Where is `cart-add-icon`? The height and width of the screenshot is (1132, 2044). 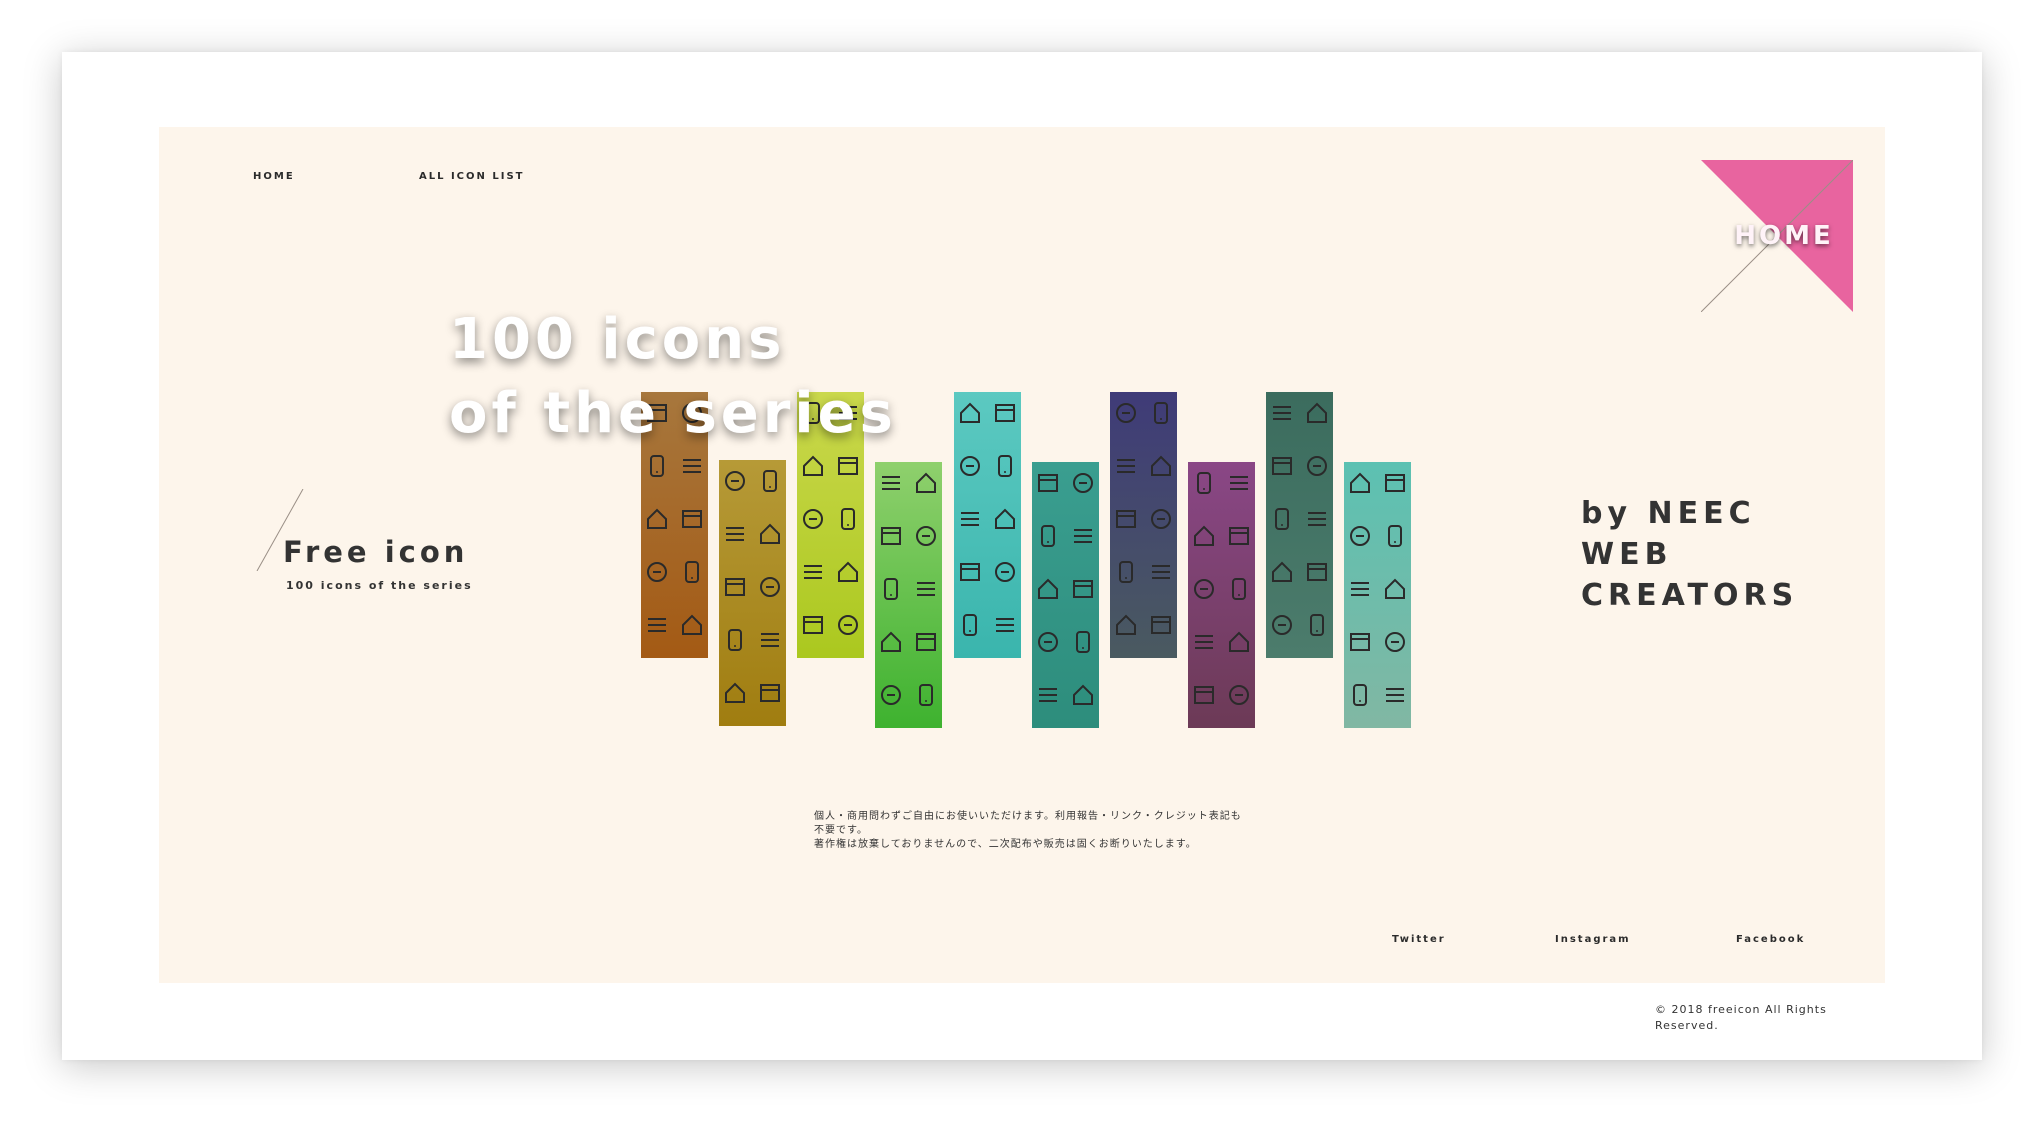 cart-add-icon is located at coordinates (1161, 466).